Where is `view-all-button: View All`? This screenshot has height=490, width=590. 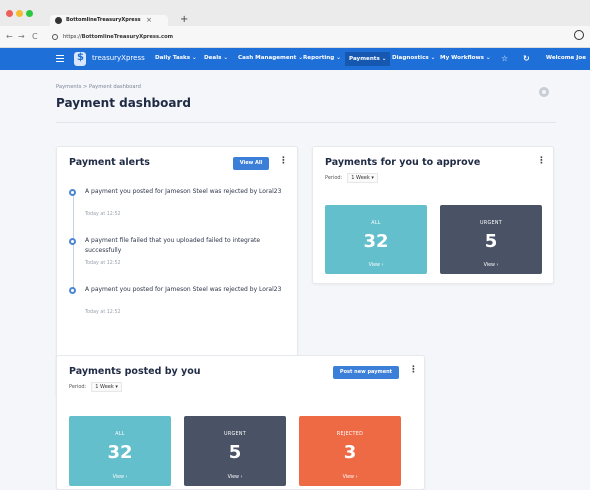
view-all-button: View All is located at coordinates (251, 163).